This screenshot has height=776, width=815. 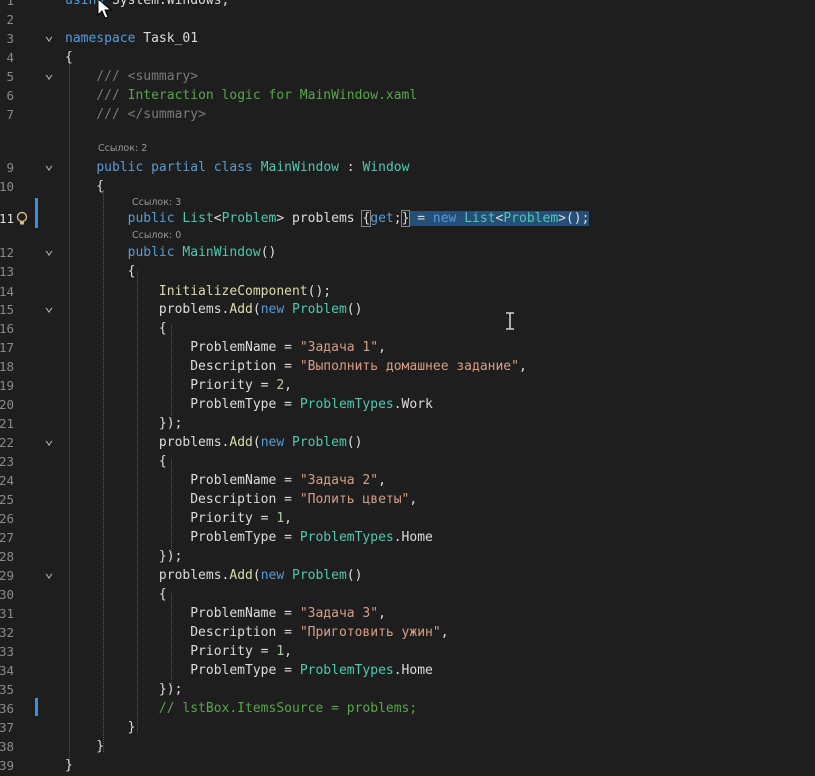 I want to click on code-token: (, so click(x=256, y=575).